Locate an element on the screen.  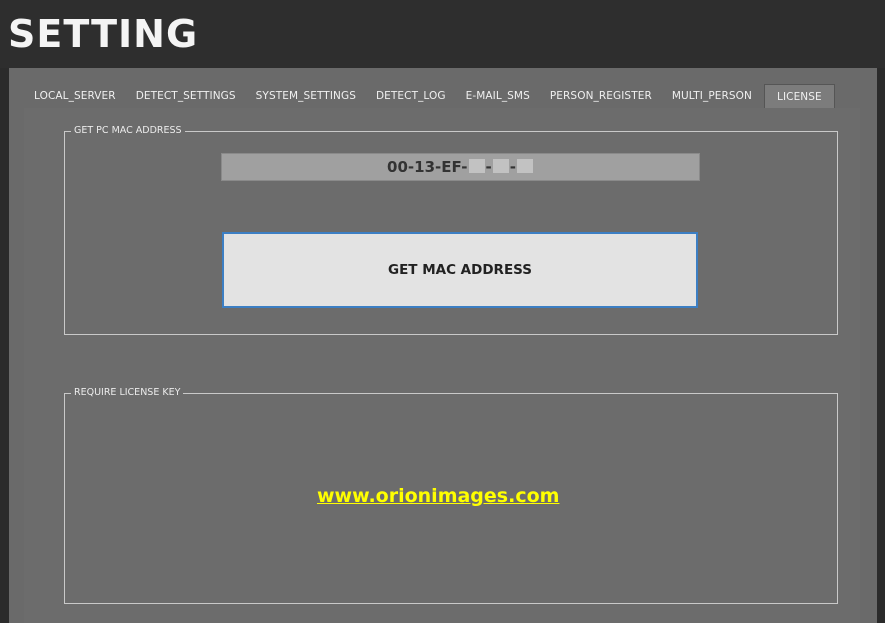
tab-license: LICENSE is located at coordinates (799, 96).